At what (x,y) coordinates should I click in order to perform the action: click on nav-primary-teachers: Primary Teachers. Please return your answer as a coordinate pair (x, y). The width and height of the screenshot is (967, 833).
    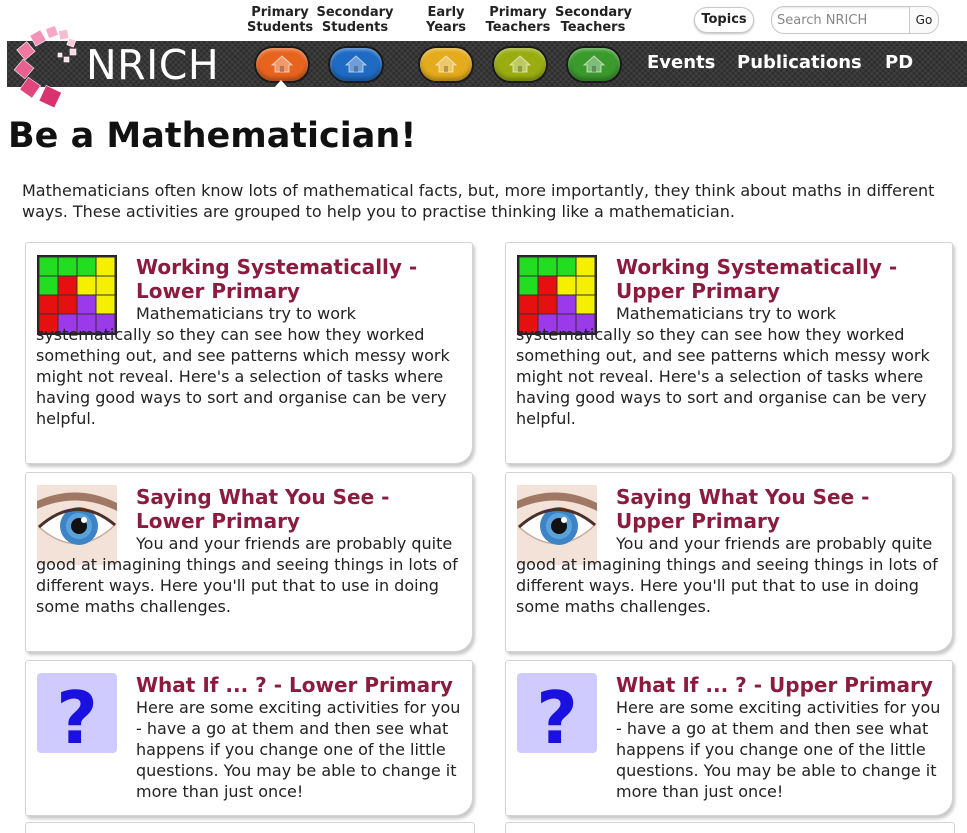
    Looking at the image, I should click on (518, 20).